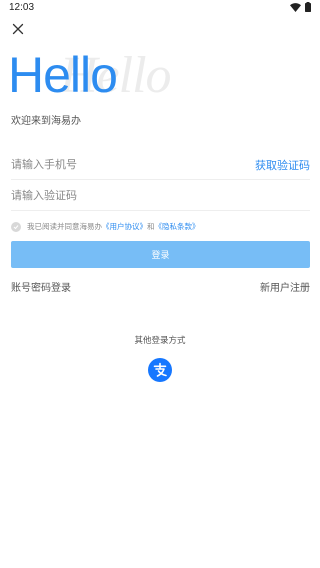  What do you see at coordinates (124, 226) in the screenshot?
I see `user-agreement-link: 《用户协议》` at bounding box center [124, 226].